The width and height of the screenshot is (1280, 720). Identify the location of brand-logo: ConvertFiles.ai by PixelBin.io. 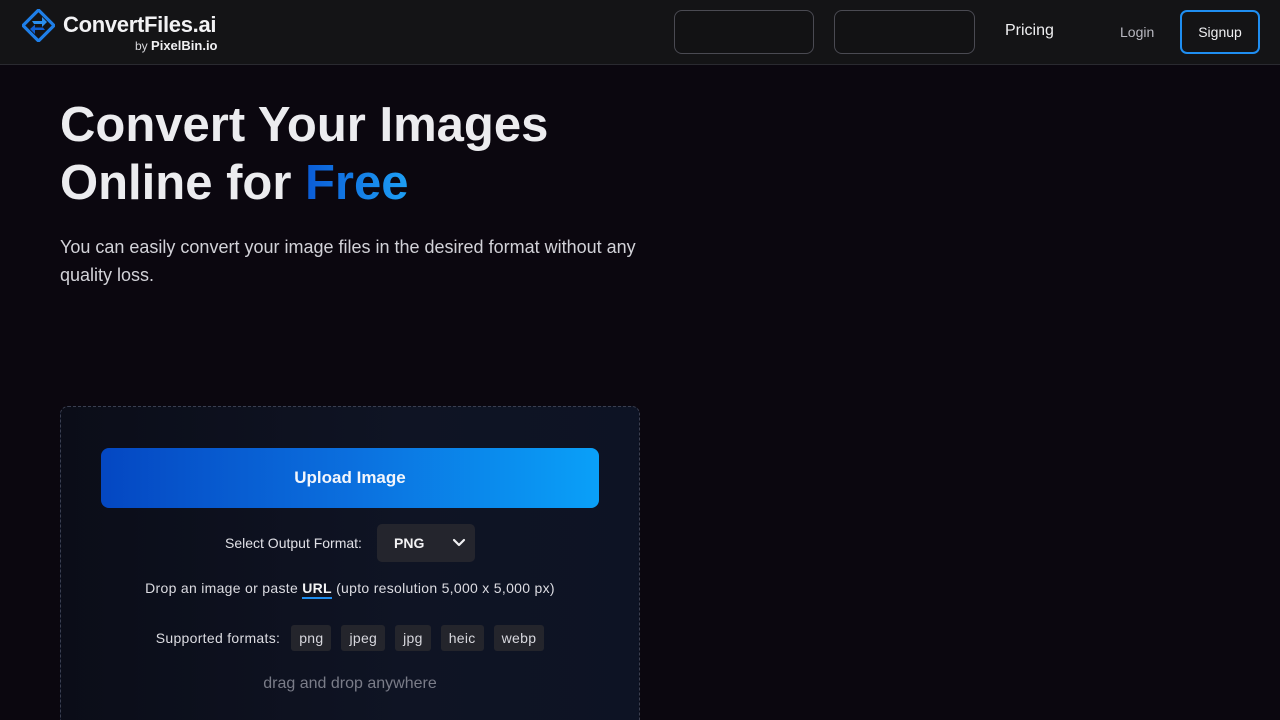
(127, 32).